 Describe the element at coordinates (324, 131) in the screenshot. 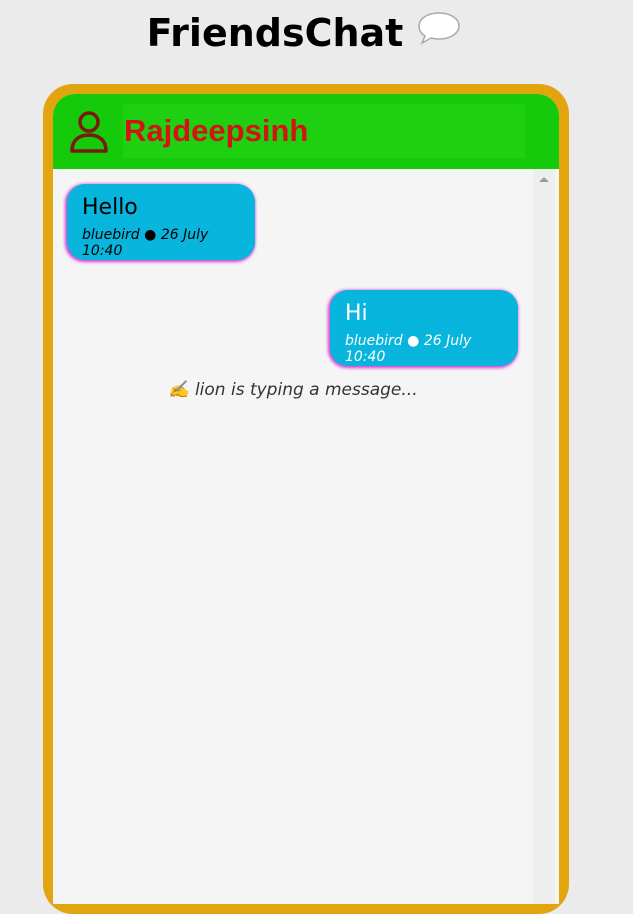

I see `contact-name-box: Rajdeepsinh` at that location.